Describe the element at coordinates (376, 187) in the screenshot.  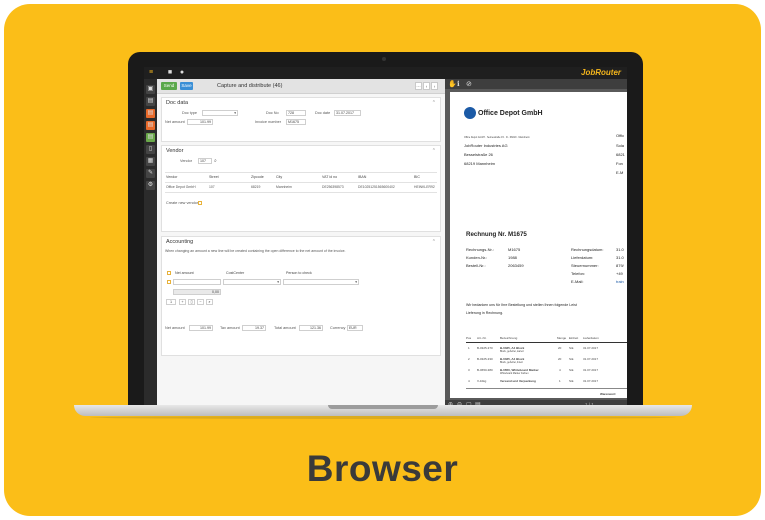
I see `iban-cell: DE10251251565600402` at that location.